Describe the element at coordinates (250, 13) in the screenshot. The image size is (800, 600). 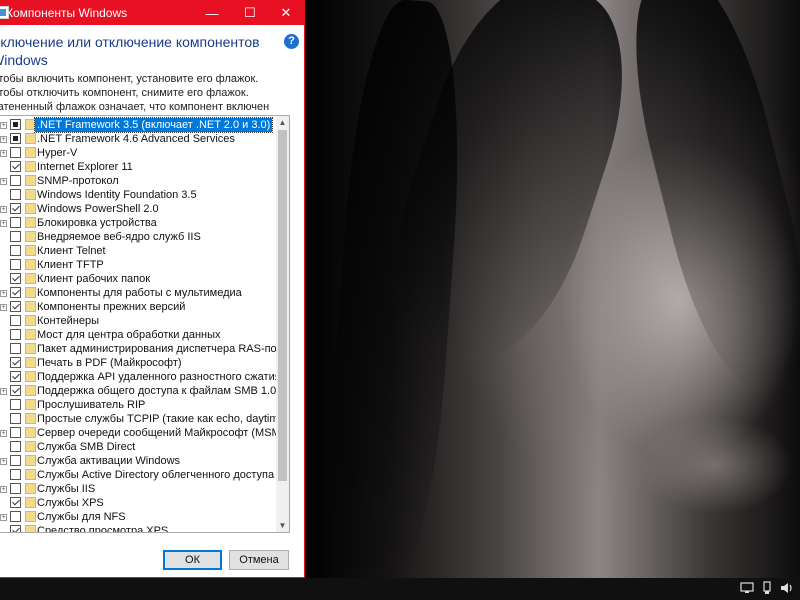
I see `maximize-button: ☐` at that location.